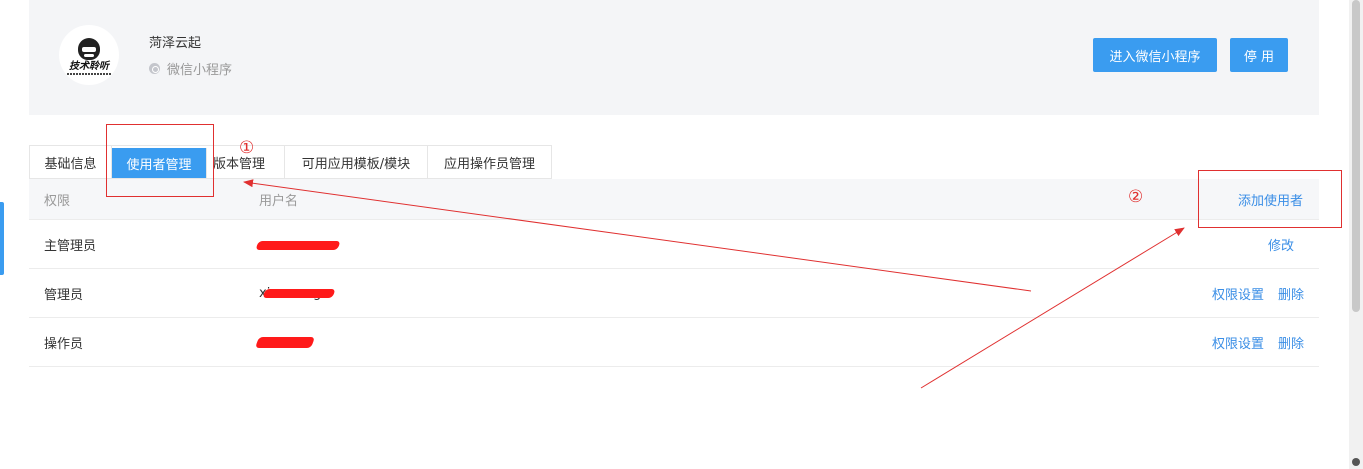  Describe the element at coordinates (279, 201) in the screenshot. I see `header-username: 用户名` at that location.